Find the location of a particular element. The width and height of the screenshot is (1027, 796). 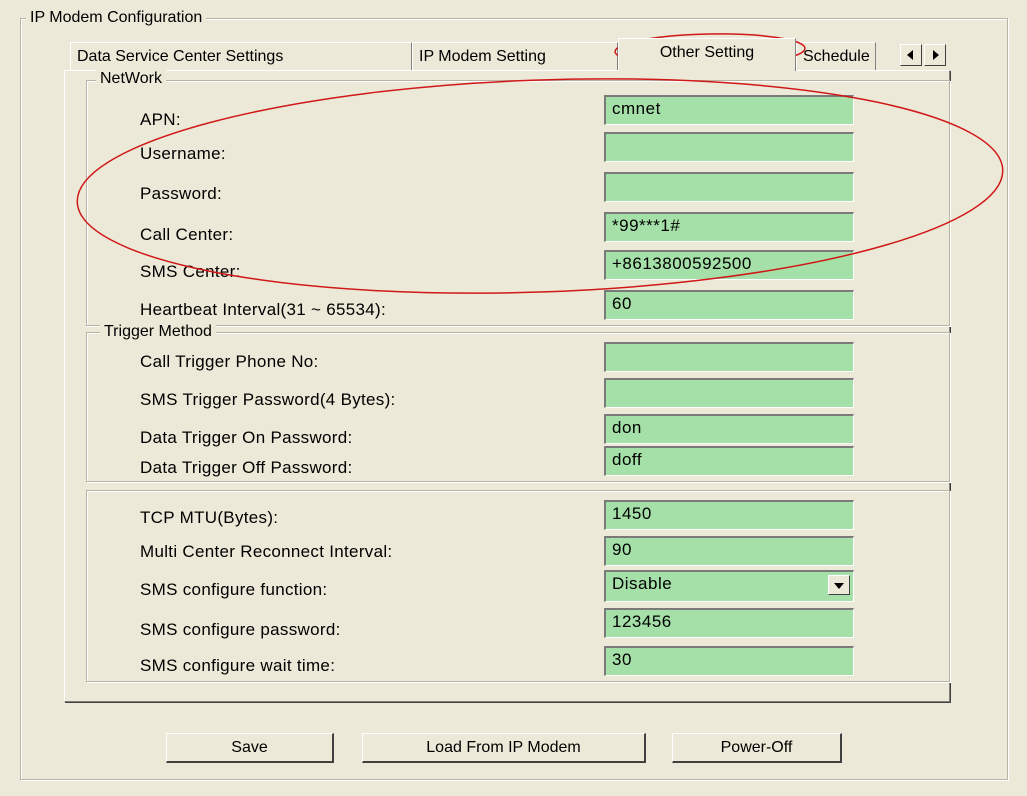

sms-trigger-password-field is located at coordinates (729, 393).